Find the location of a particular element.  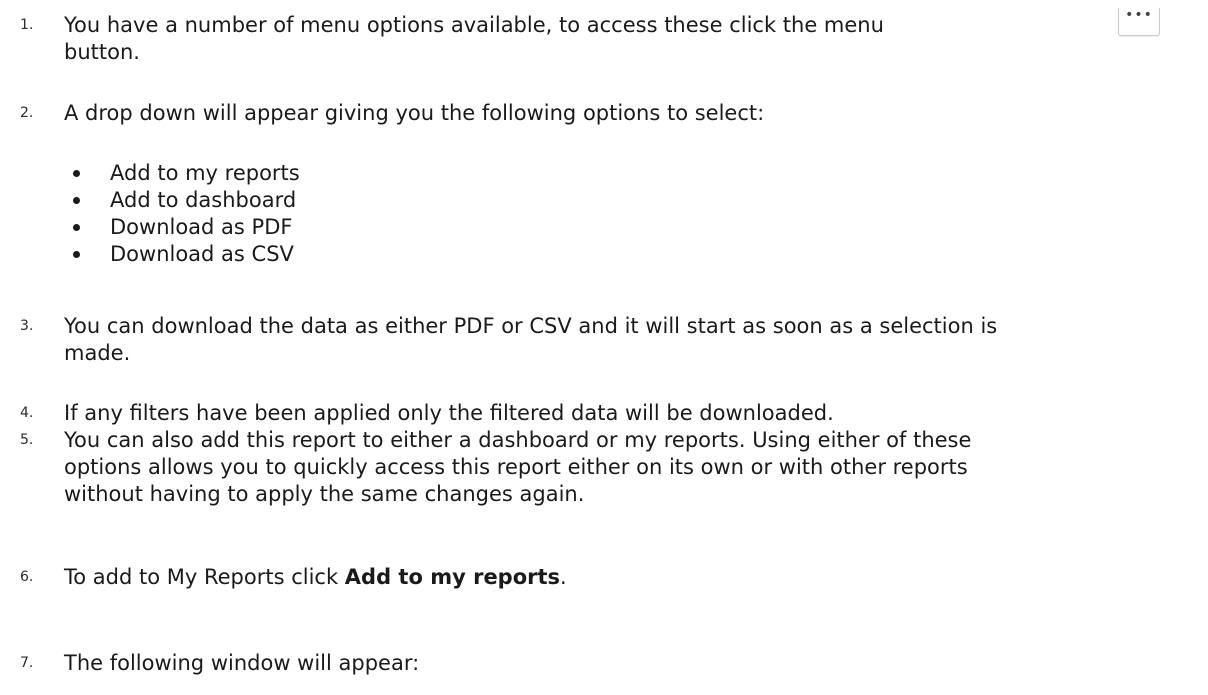

menu-button-image: ••• is located at coordinates (1139, 22).